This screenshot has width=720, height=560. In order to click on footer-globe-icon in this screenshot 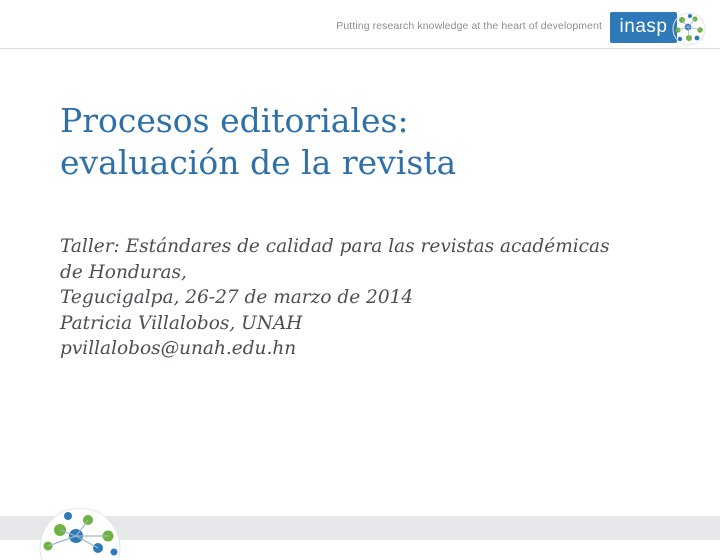, I will do `click(80, 533)`.